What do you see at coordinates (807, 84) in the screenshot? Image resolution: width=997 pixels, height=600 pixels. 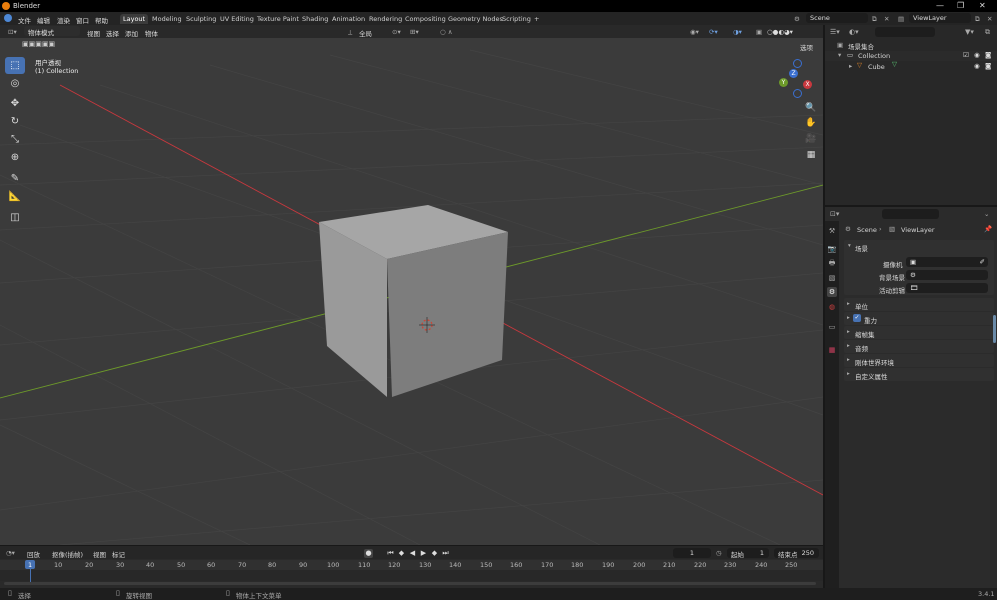 I see `gizmo-x-axis: X` at bounding box center [807, 84].